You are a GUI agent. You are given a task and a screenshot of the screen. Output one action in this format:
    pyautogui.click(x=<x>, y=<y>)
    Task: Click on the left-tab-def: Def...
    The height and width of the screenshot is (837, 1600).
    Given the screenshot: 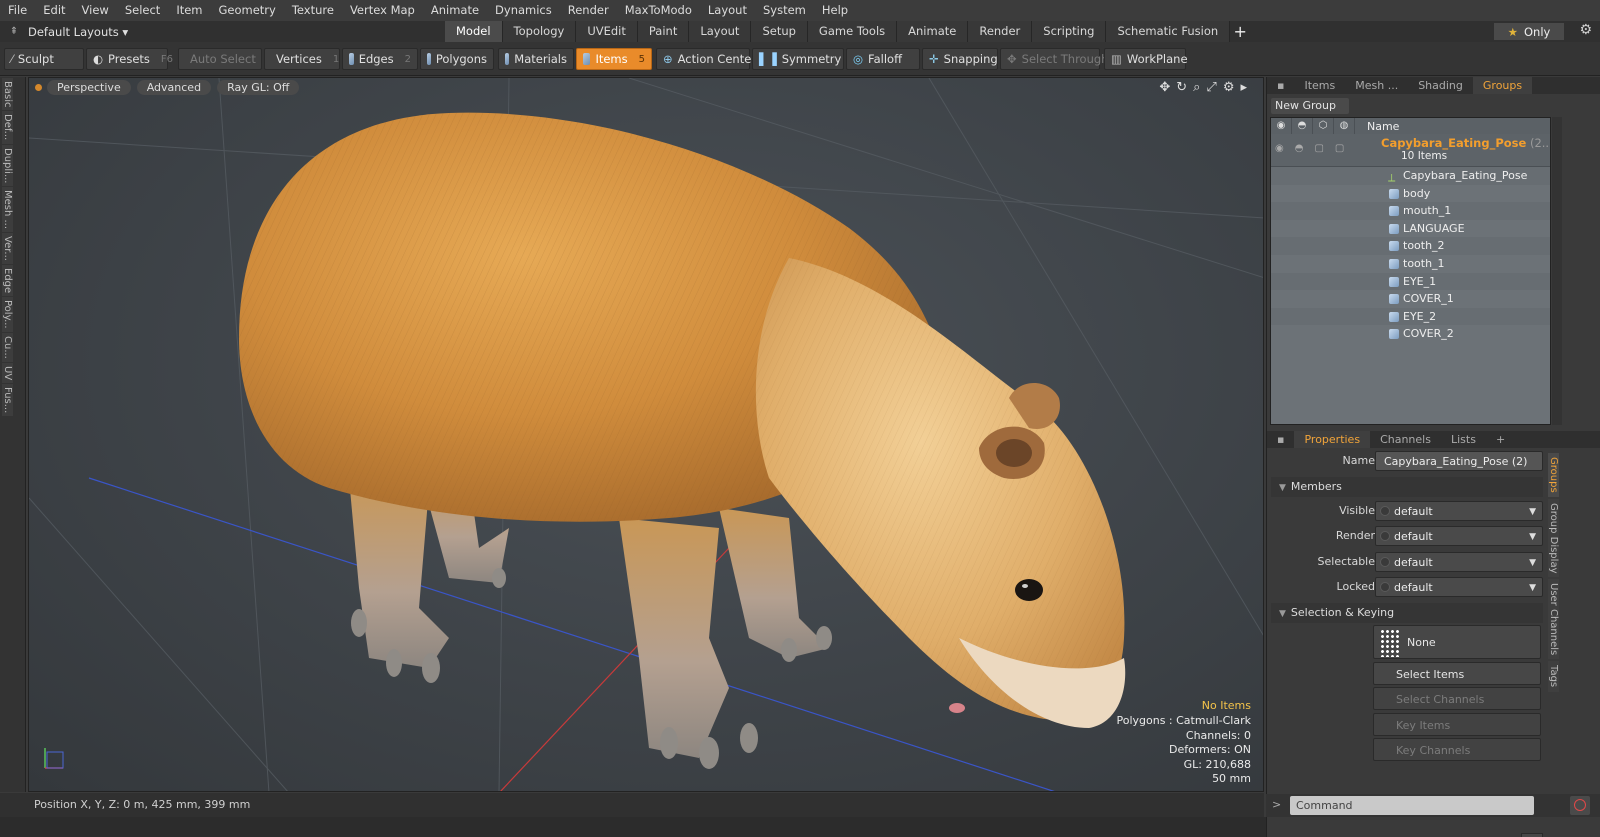 What is the action you would take?
    pyautogui.click(x=7, y=127)
    